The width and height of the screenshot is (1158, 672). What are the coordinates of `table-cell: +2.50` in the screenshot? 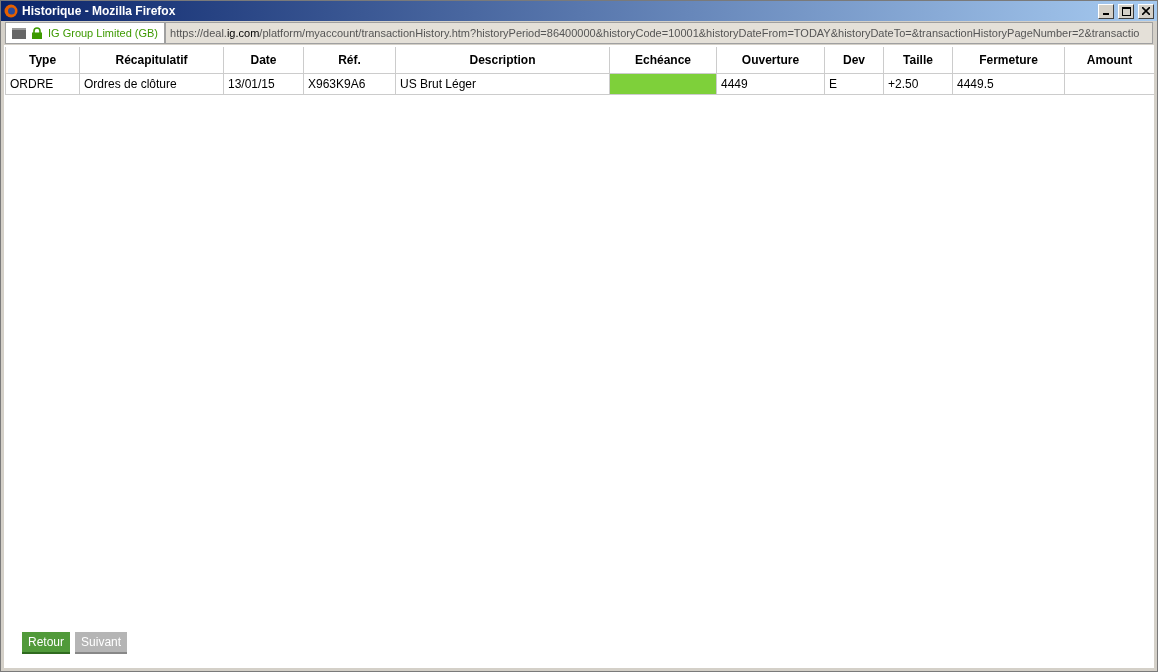 It's located at (917, 84).